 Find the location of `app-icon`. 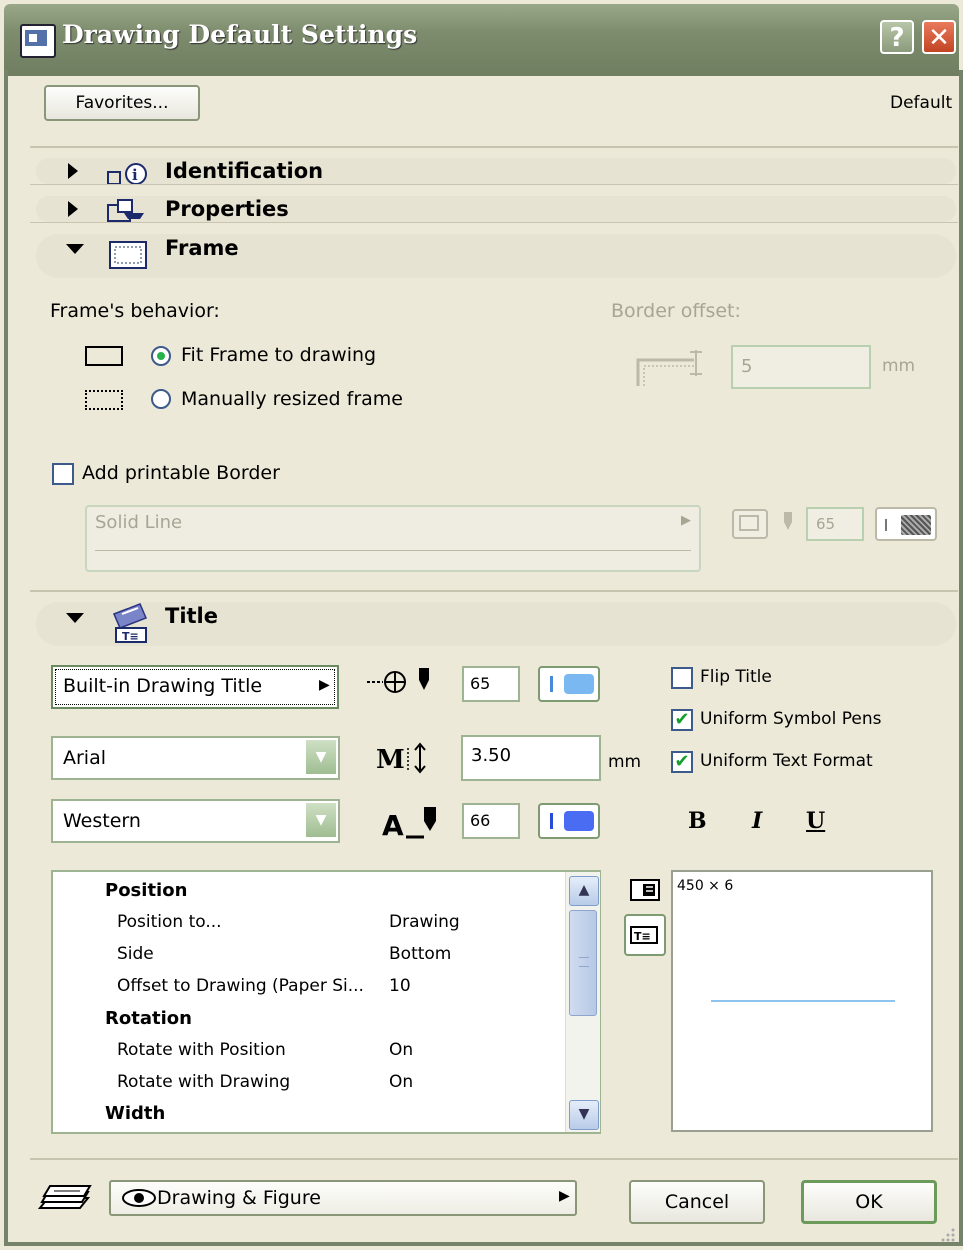

app-icon is located at coordinates (38, 41).